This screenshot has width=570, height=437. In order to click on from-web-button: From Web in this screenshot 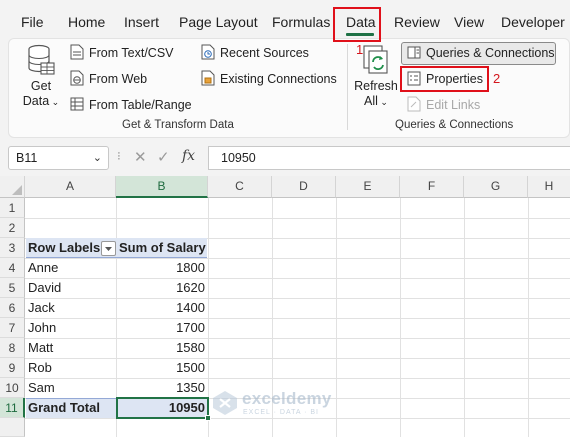, I will do `click(108, 79)`.